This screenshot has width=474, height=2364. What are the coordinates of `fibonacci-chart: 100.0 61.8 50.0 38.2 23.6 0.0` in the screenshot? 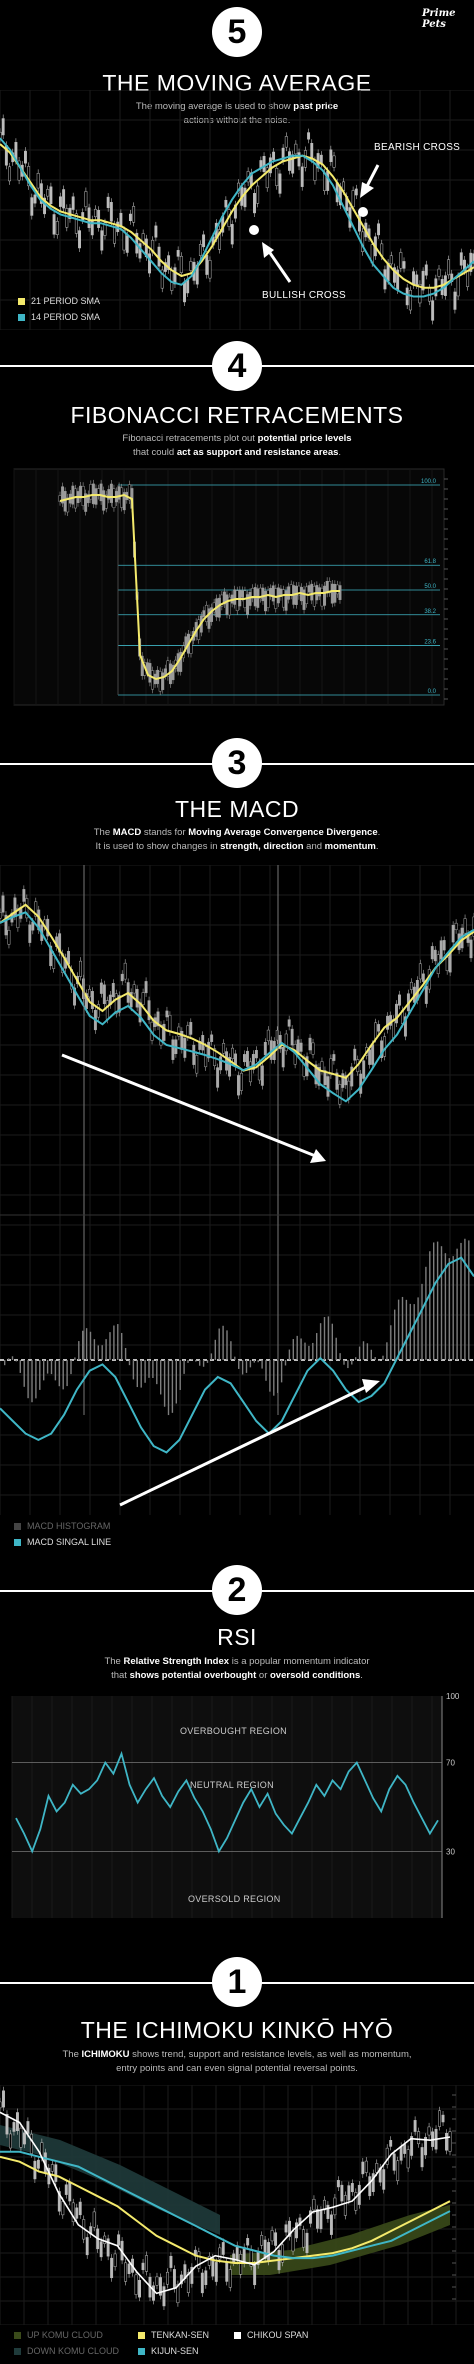 It's located at (230, 587).